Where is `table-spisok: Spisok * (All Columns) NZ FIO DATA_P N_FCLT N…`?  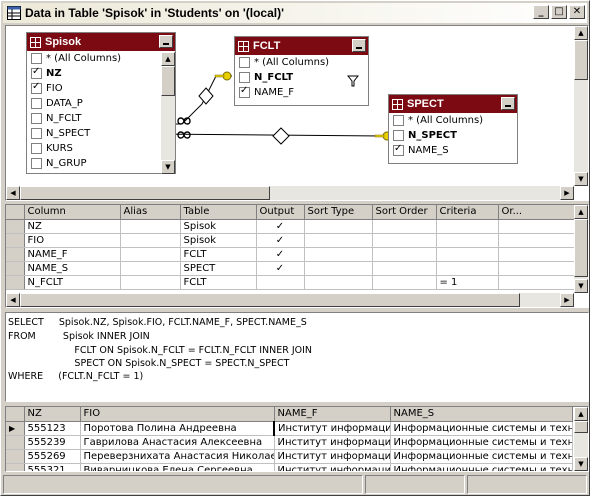 table-spisok: Spisok * (All Columns) NZ FIO DATA_P N_FCLT N… is located at coordinates (101, 103).